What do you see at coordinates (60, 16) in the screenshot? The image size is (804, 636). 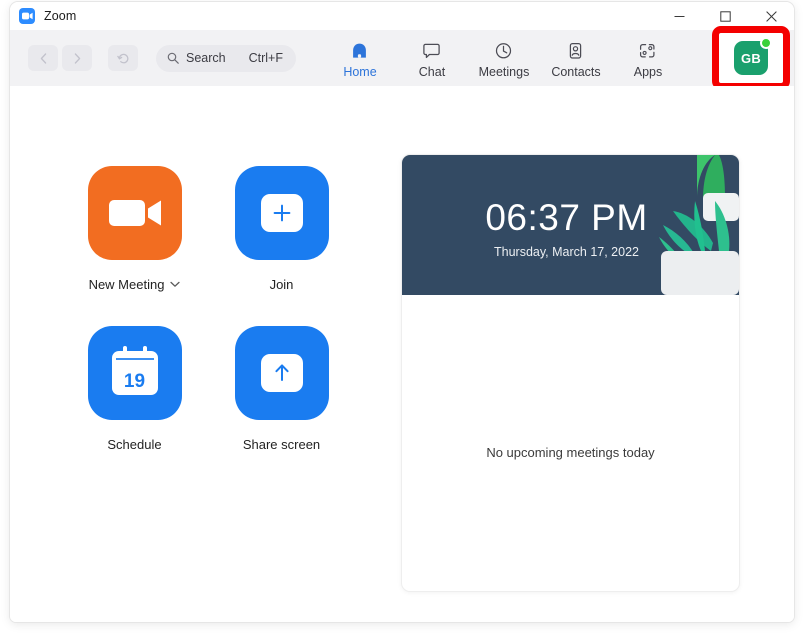 I see `app-title: Zoom` at bounding box center [60, 16].